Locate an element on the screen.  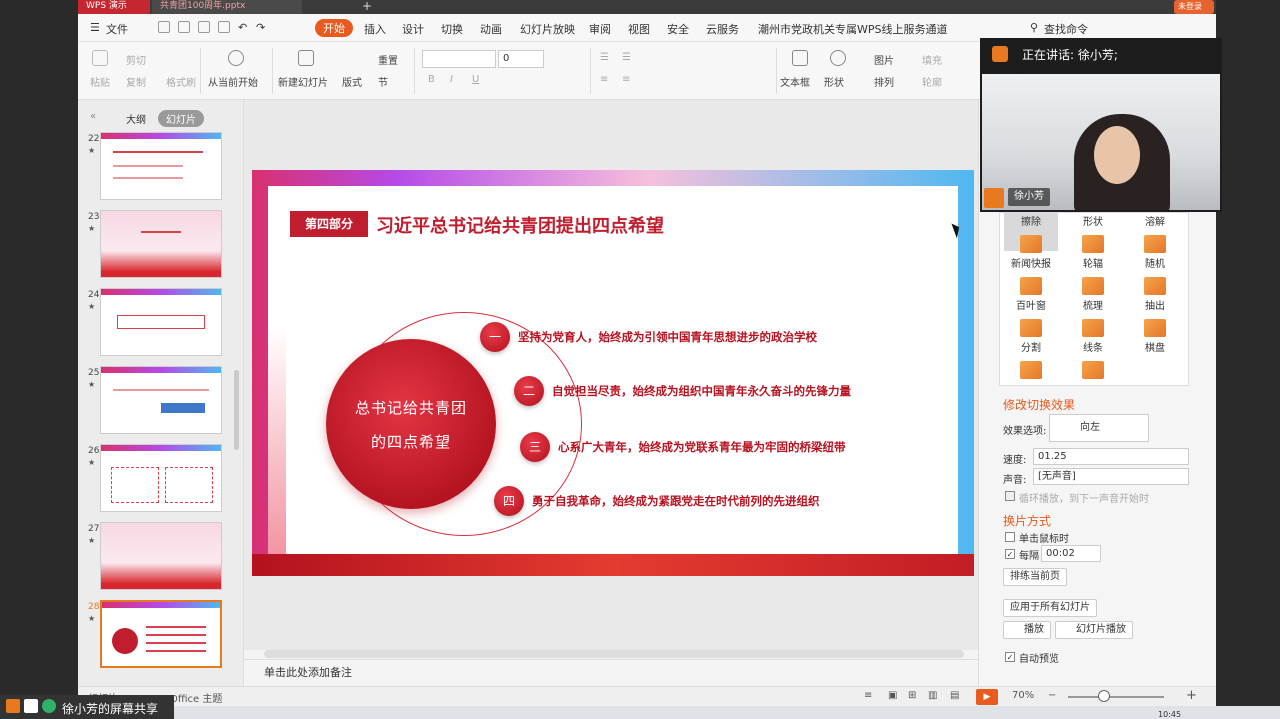
section-button: 节 is located at coordinates (383, 81).